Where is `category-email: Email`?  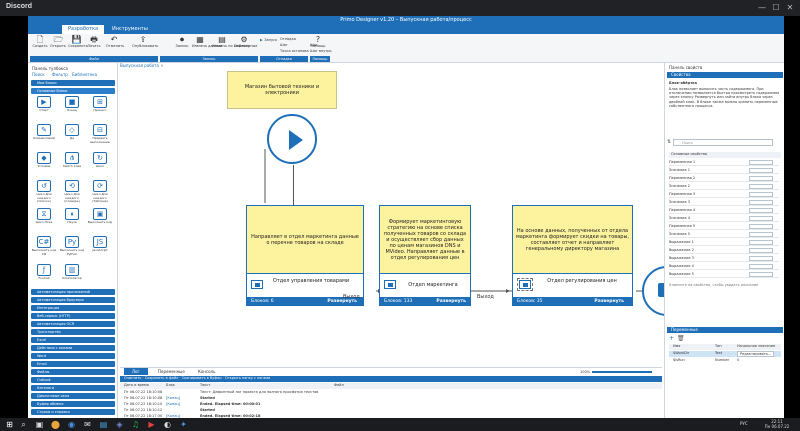
category-email: Email is located at coordinates (73, 364).